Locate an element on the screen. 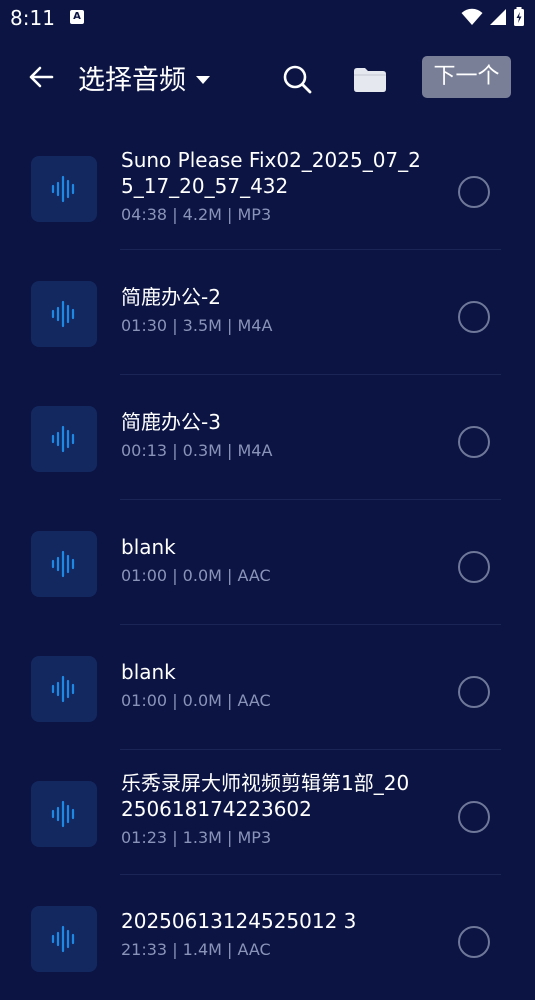  item-name: 简鹿办公-3 is located at coordinates (171, 422).